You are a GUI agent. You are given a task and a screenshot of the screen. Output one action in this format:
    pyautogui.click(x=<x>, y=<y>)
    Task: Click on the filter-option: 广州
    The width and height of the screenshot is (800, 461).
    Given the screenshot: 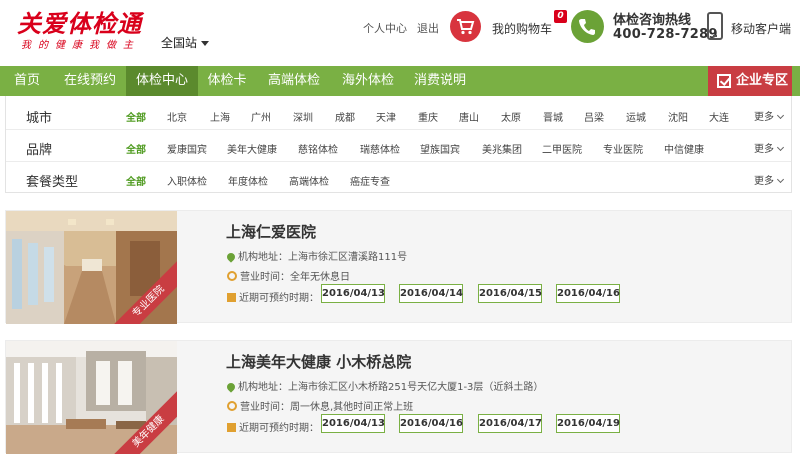 What is the action you would take?
    pyautogui.click(x=261, y=116)
    